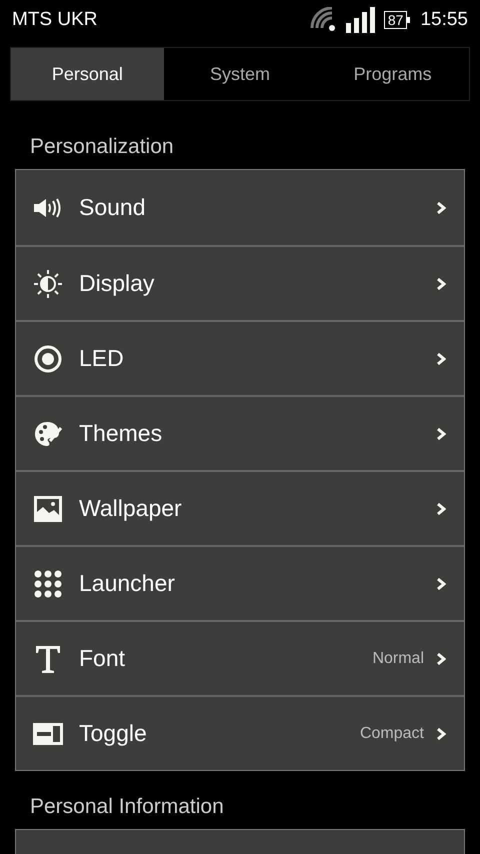 The image size is (480, 854). Describe the element at coordinates (240, 582) in the screenshot. I see `settings-row: Launcher` at that location.